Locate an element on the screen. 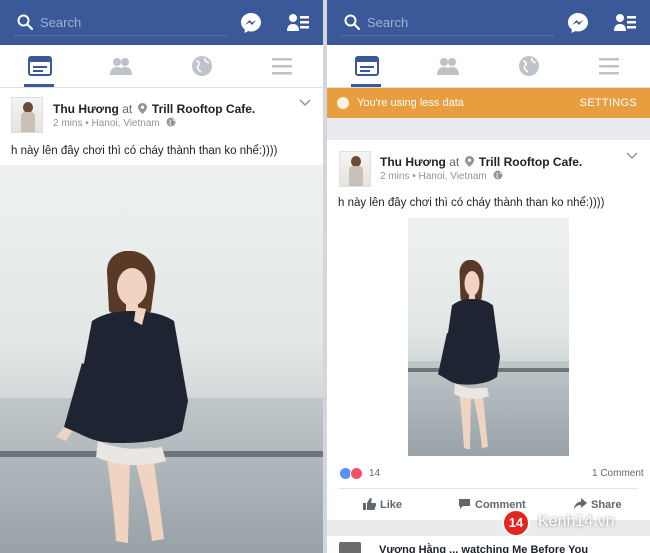 The height and width of the screenshot is (553, 650). like-button: Like is located at coordinates (382, 504).